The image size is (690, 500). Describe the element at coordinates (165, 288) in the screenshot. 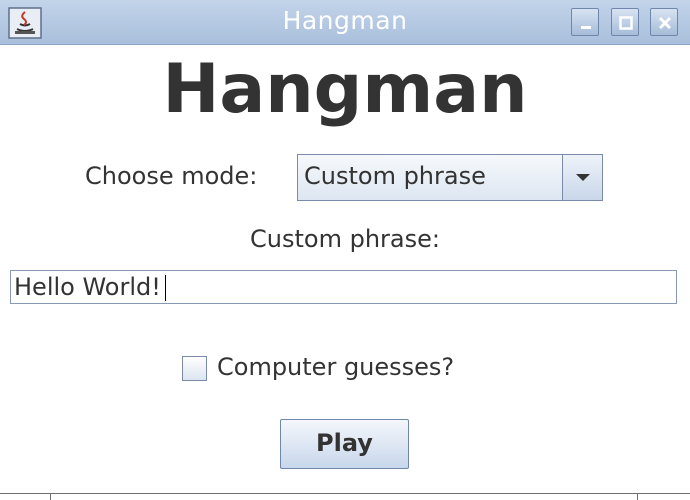

I see `text-caret` at that location.